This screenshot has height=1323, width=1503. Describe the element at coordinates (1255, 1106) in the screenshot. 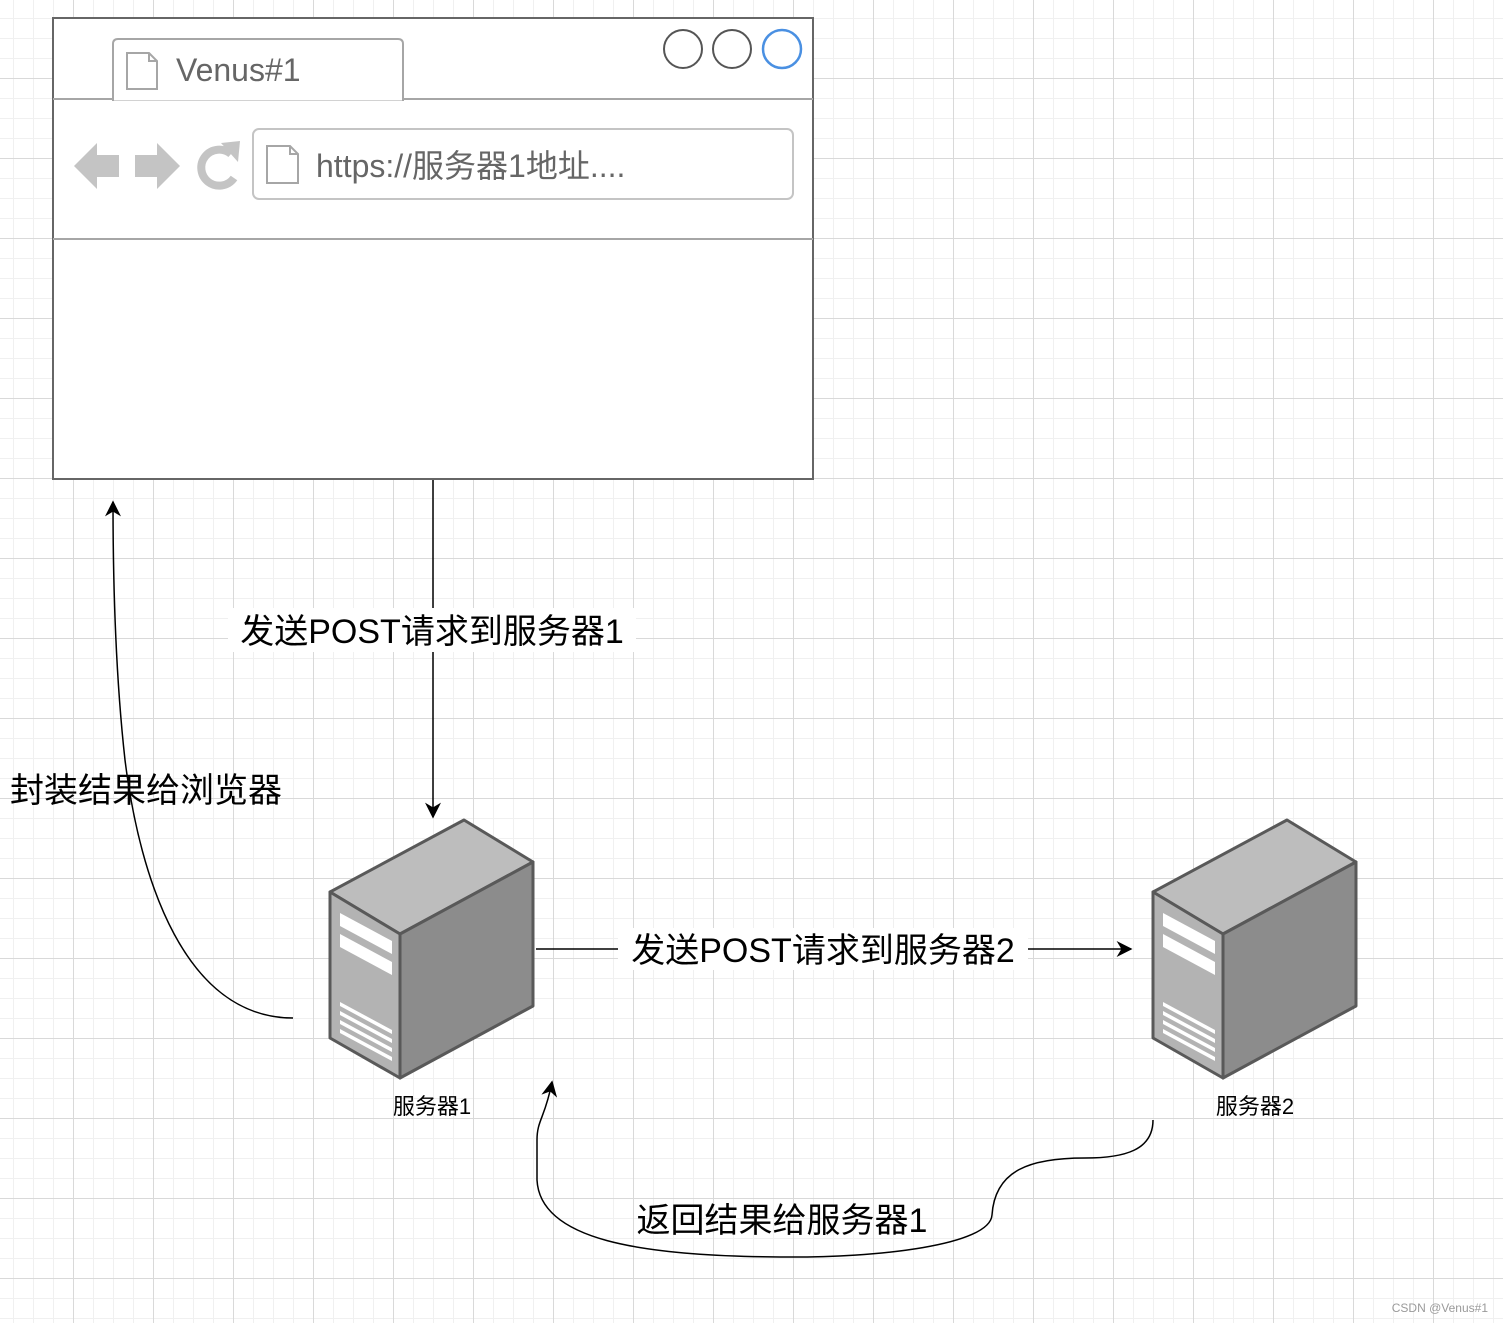

I see `server-2-label: 服务器2` at that location.